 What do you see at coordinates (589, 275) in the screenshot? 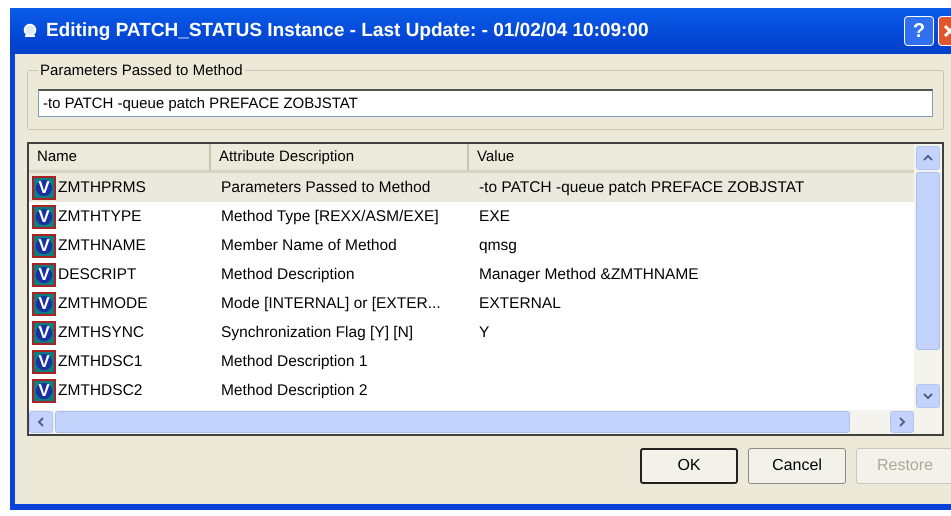
I see `table-cell: Manager Method &ZMTHNAME` at bounding box center [589, 275].